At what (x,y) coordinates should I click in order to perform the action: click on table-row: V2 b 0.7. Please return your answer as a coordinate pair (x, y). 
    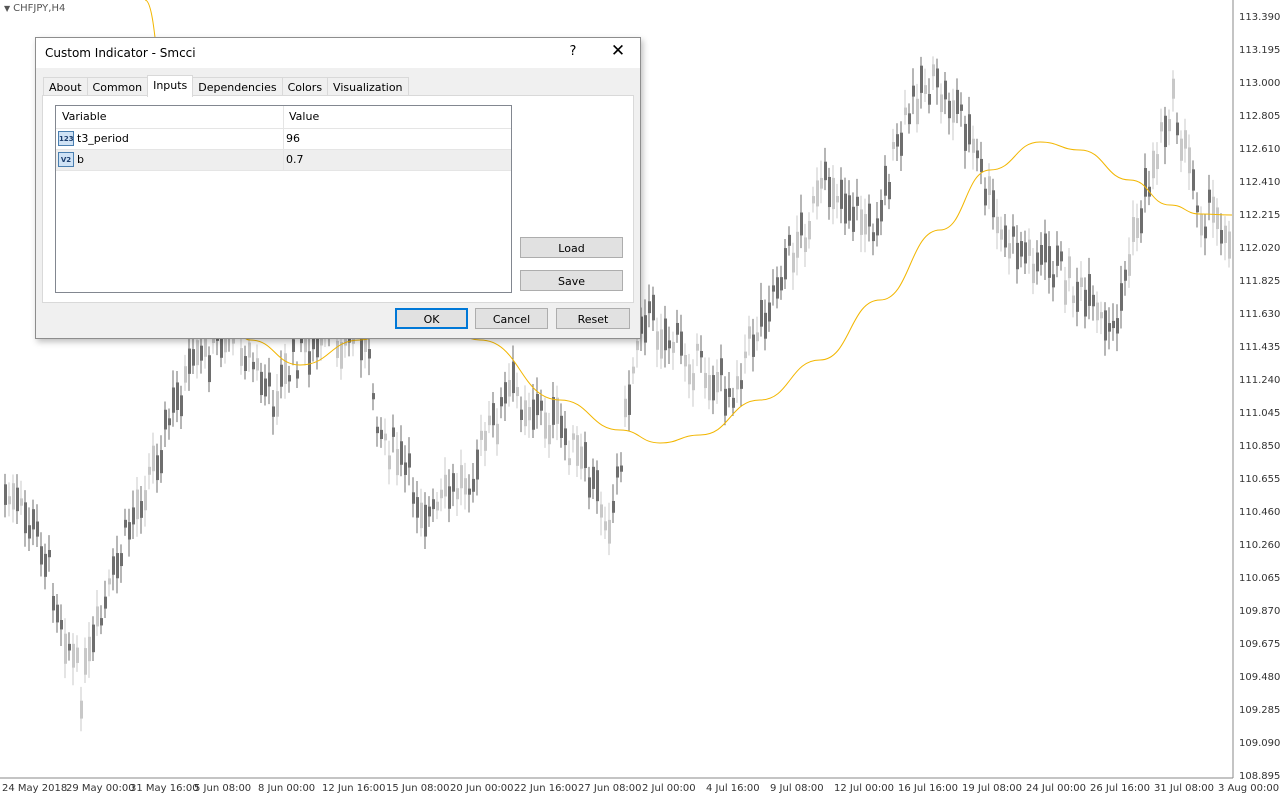
    Looking at the image, I should click on (283, 160).